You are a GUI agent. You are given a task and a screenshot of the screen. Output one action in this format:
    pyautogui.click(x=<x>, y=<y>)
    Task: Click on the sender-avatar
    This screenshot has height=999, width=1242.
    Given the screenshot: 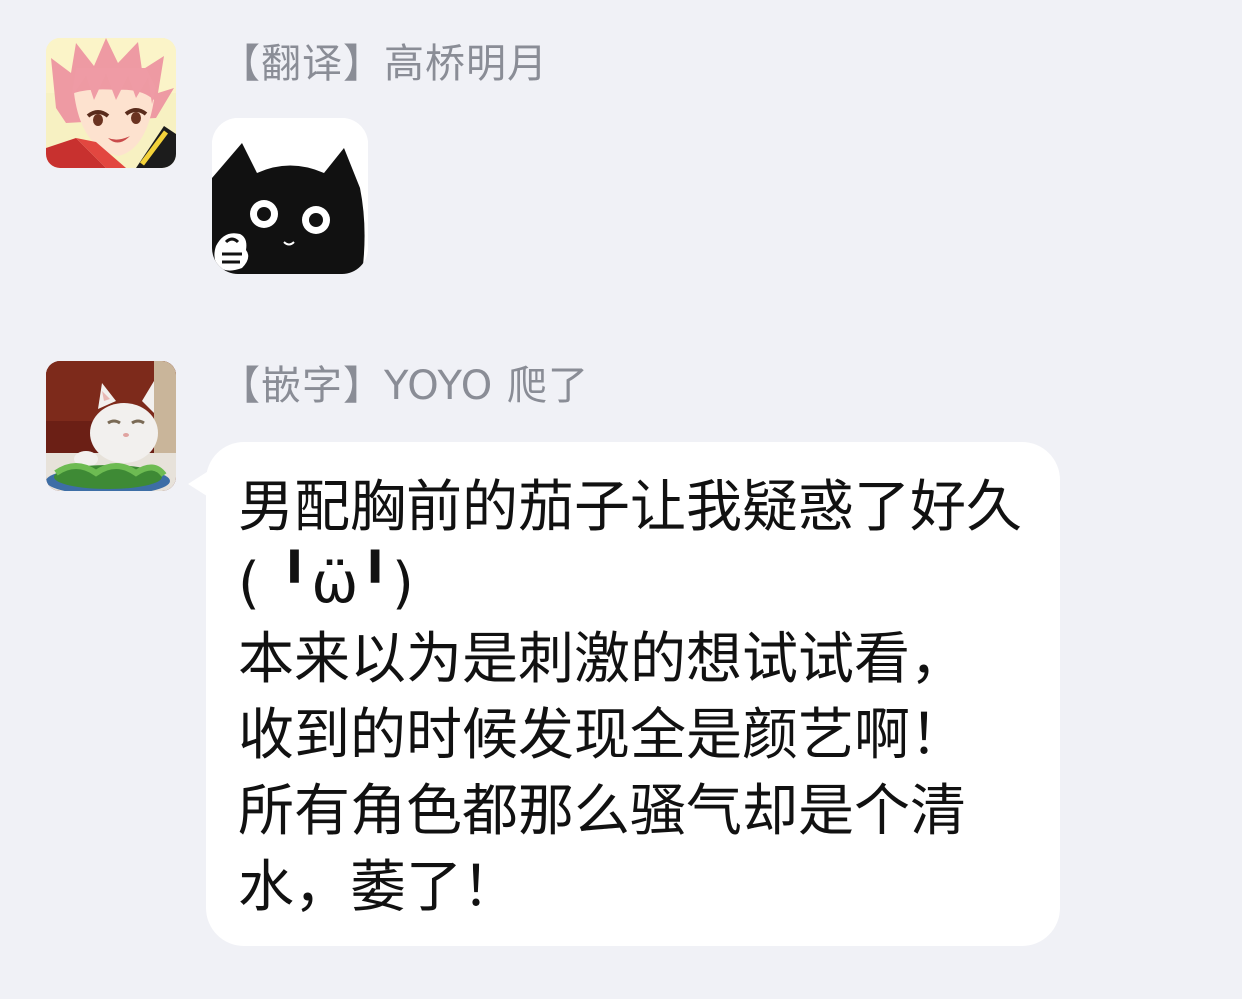 What is the action you would take?
    pyautogui.click(x=111, y=426)
    